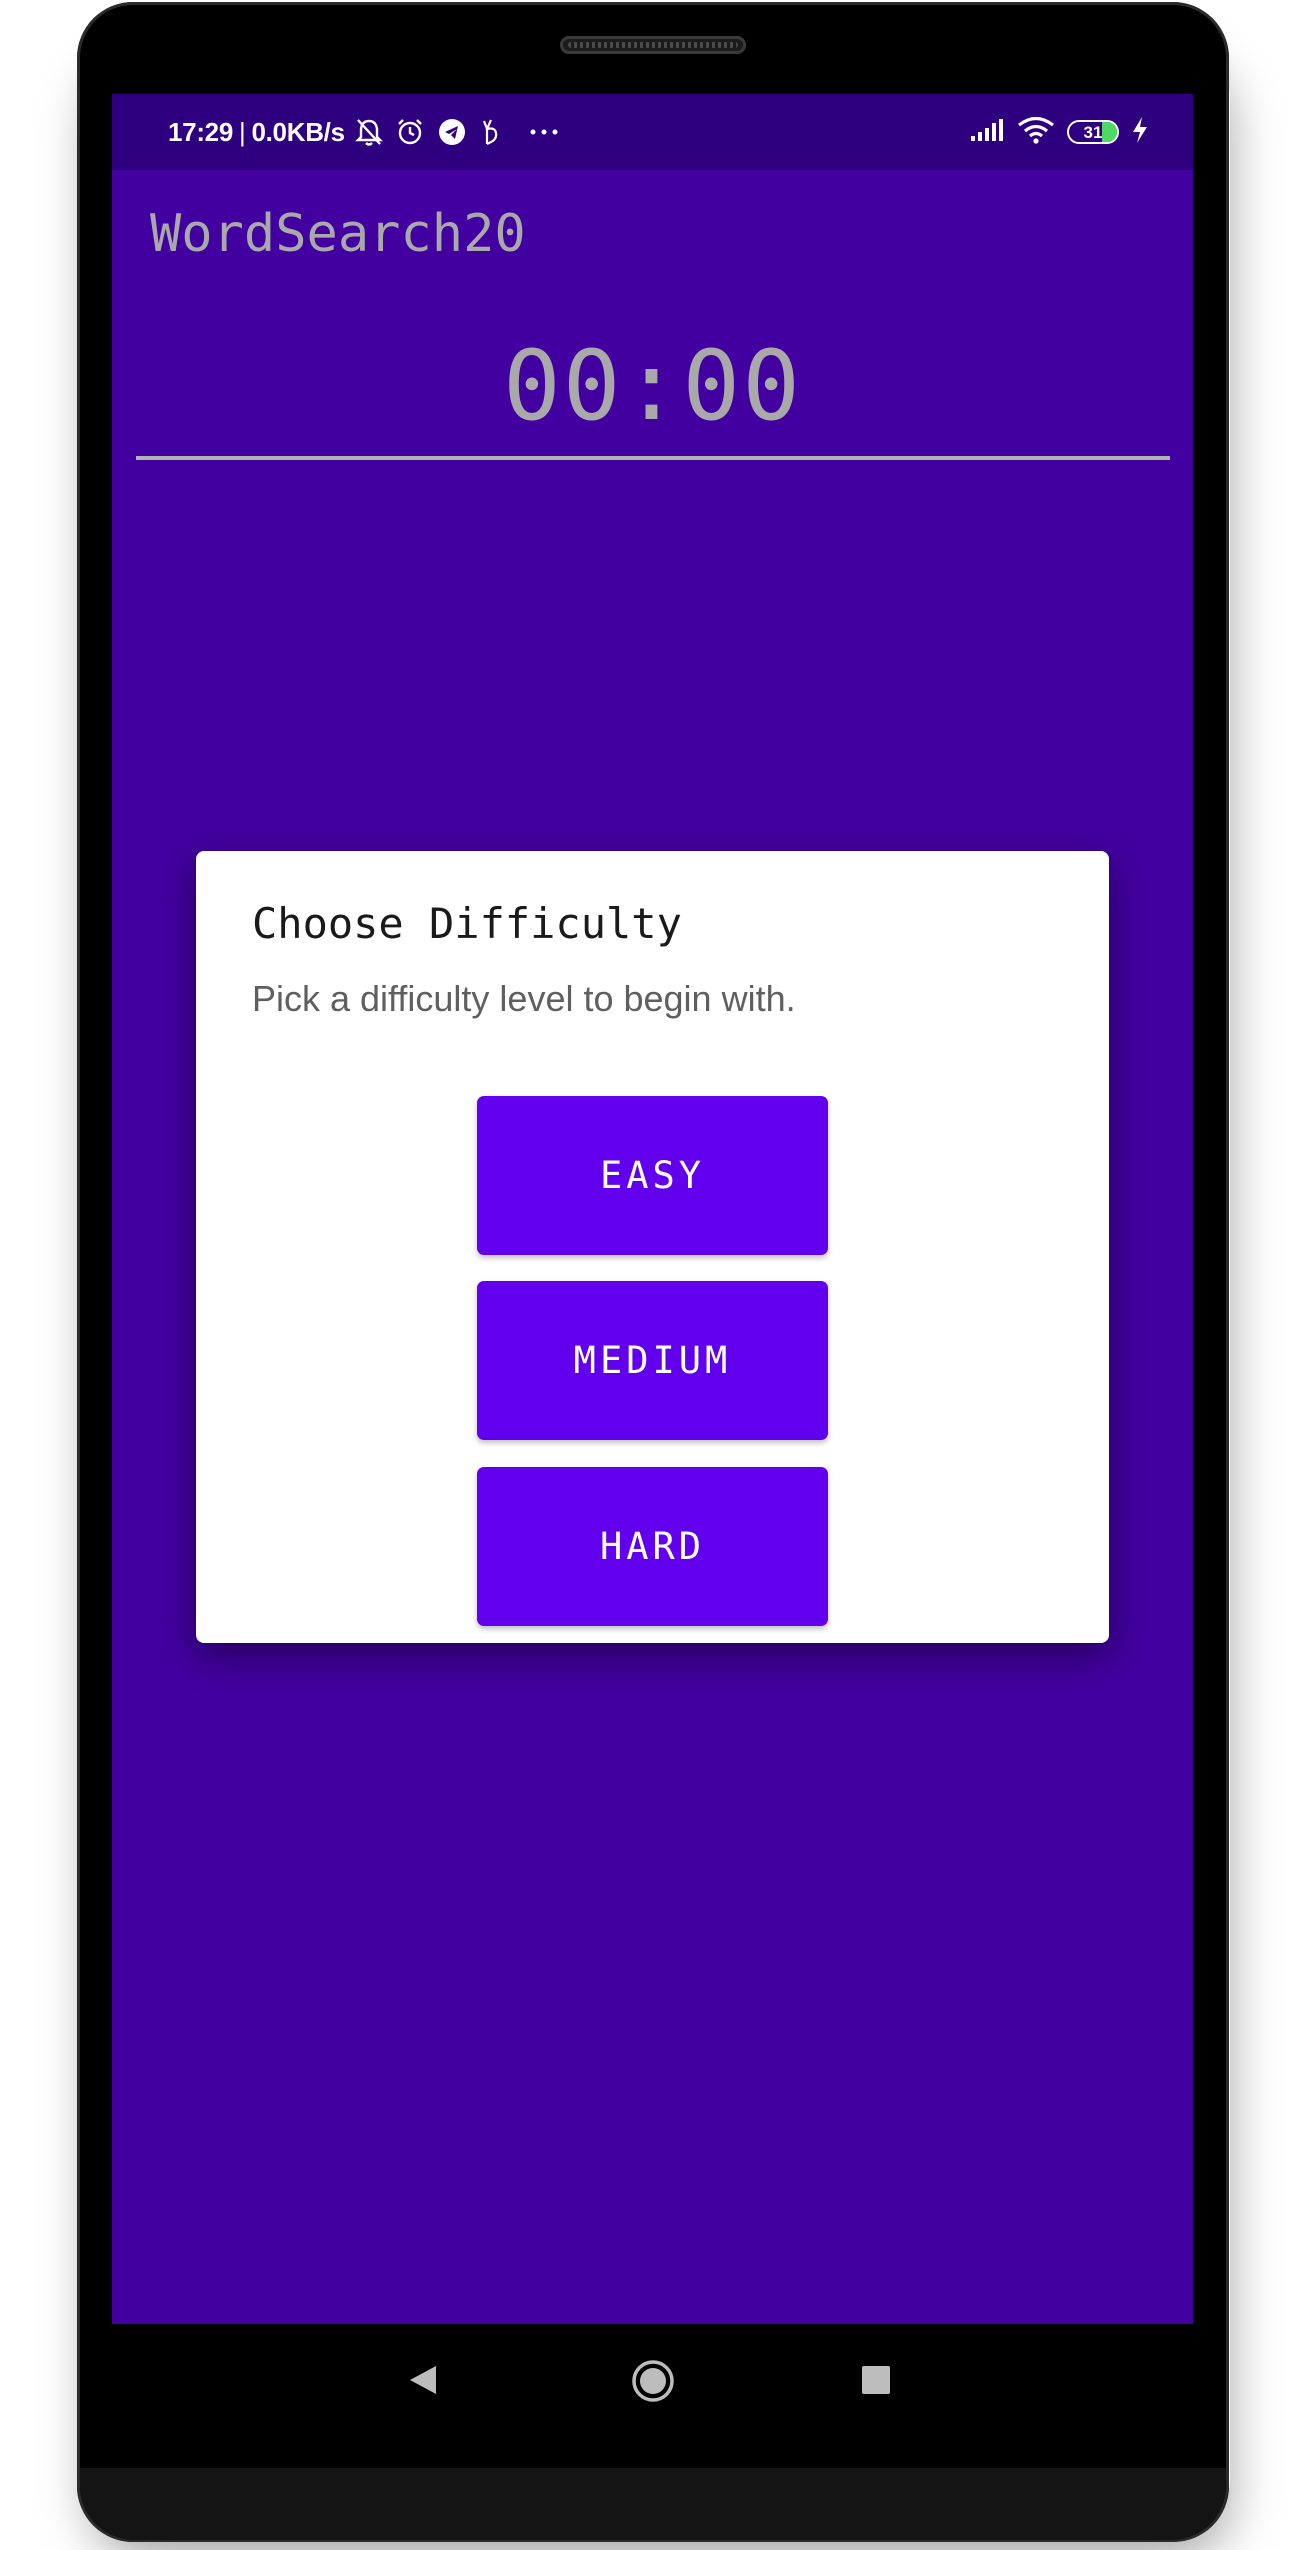 The width and height of the screenshot is (1305, 2550). Describe the element at coordinates (544, 132) in the screenshot. I see `more-dots-icon` at that location.